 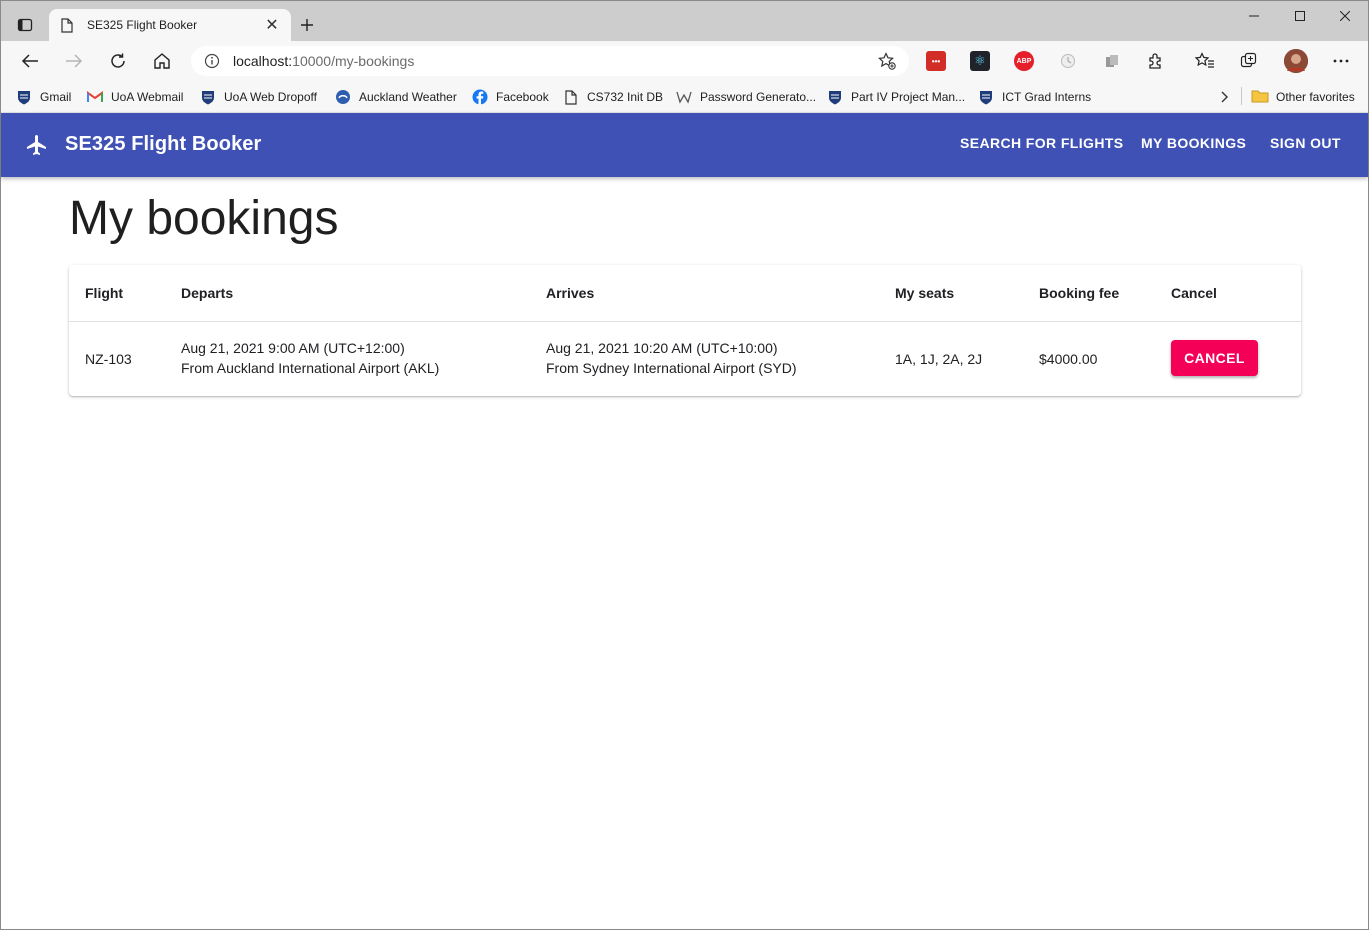 I want to click on bookmarks-divider, so click(x=1241, y=96).